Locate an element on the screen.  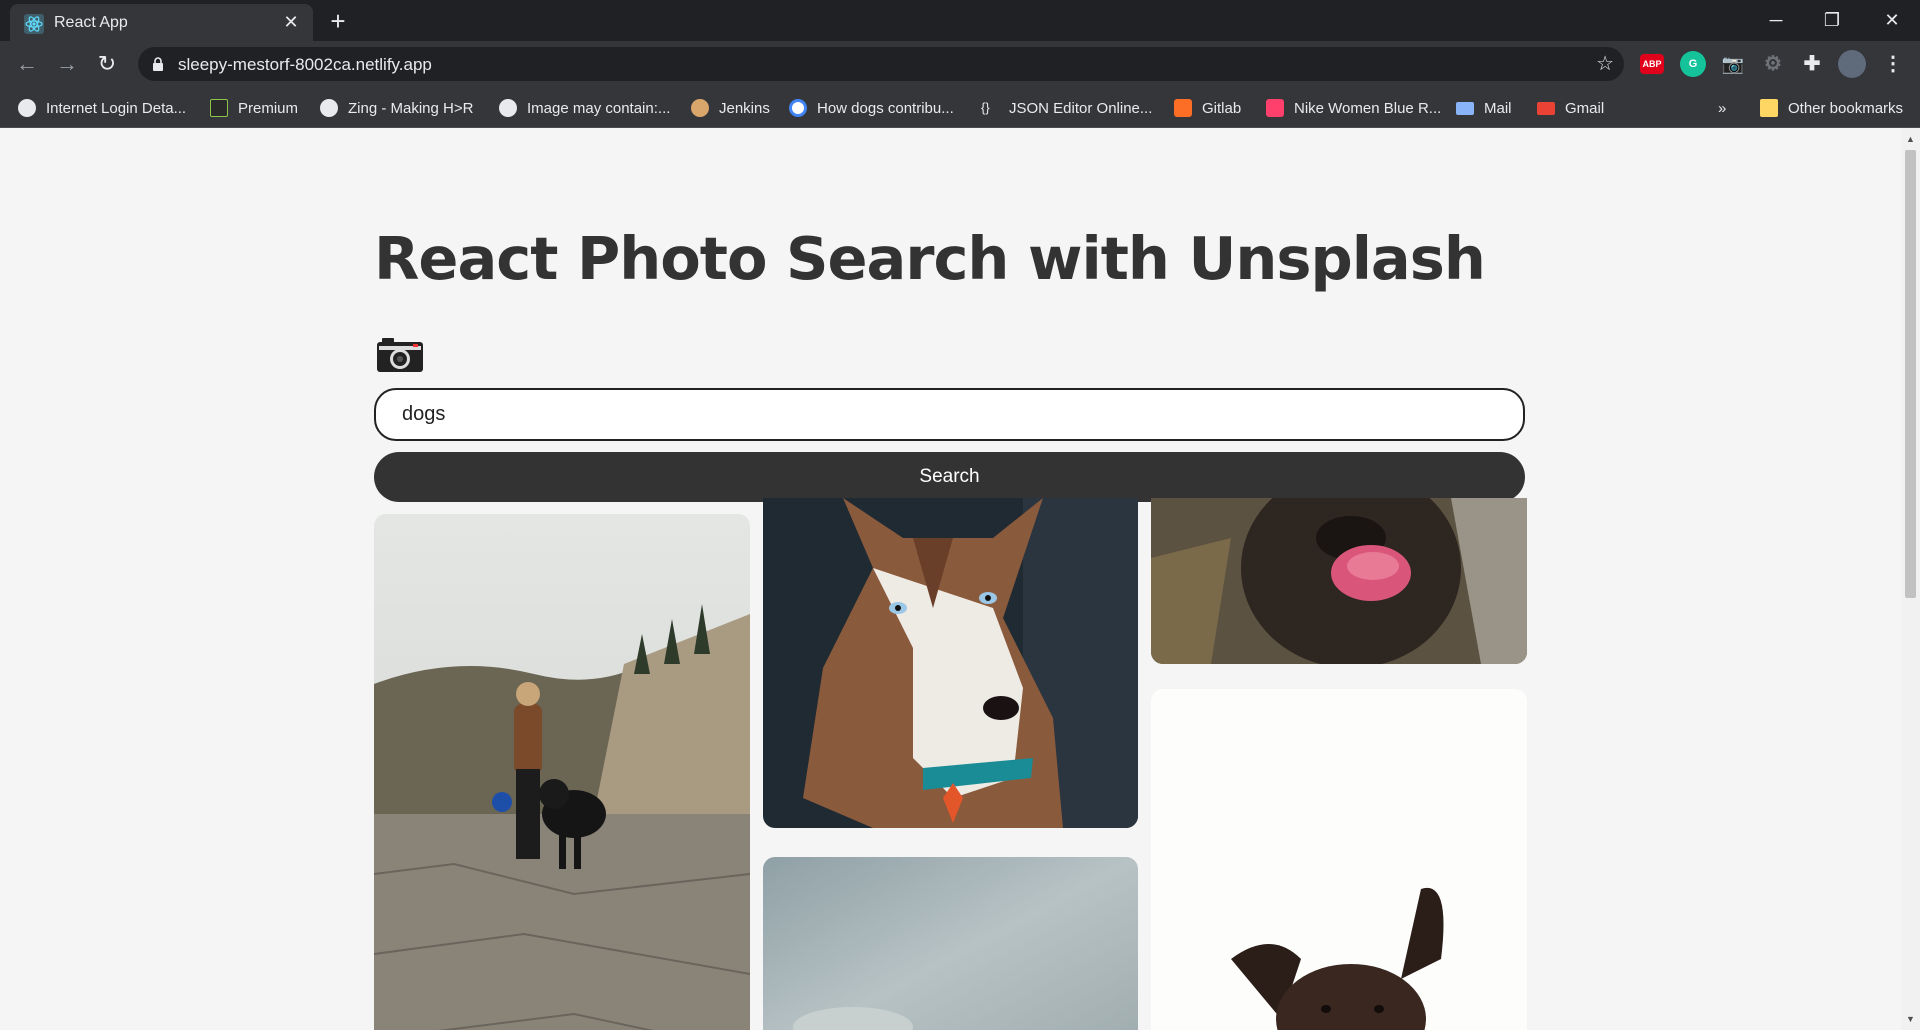
browser-titlebar: React App ✕ + ─ ❐ ✕ is located at coordinates (960, 20).